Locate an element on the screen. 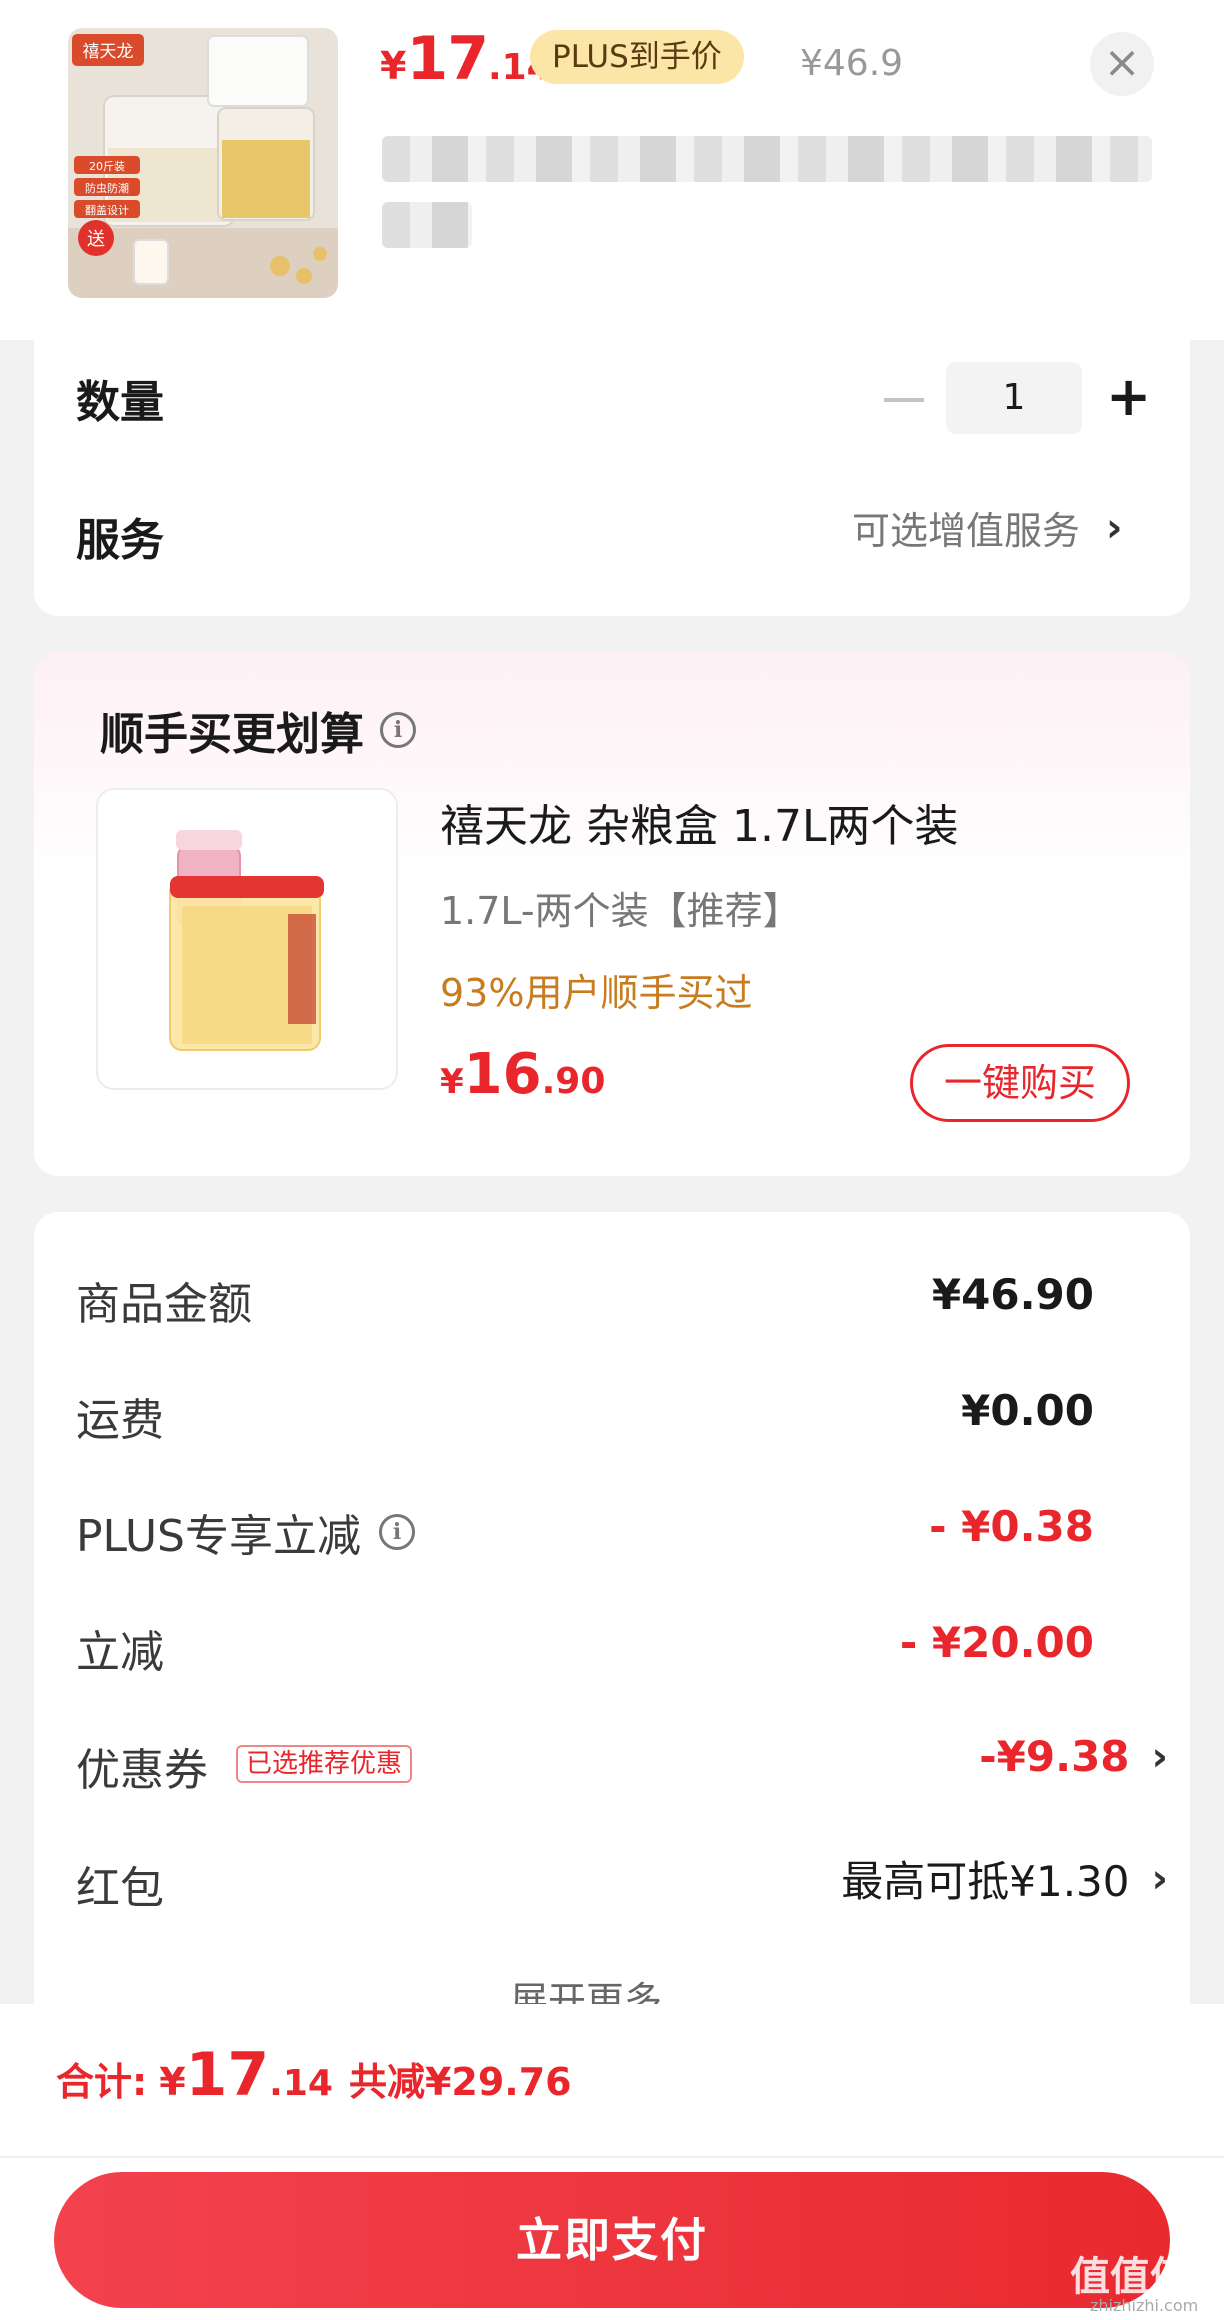  addon-price-symbol: ¥ is located at coordinates (452, 1082).